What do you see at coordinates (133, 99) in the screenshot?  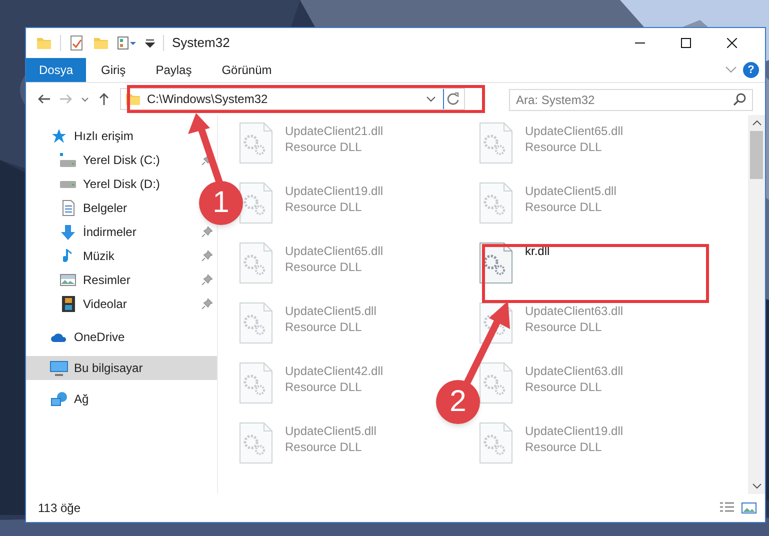 I see `folder-icon` at bounding box center [133, 99].